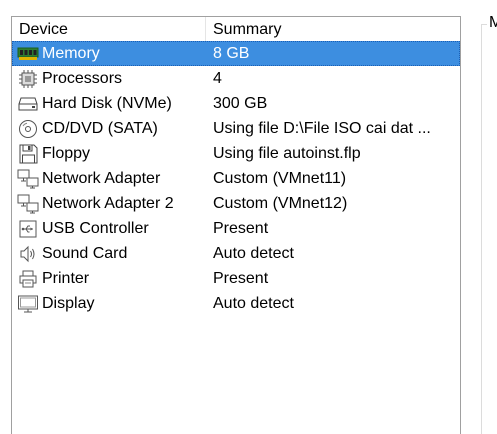 The height and width of the screenshot is (434, 497). I want to click on device-row-processors: Processors 4, so click(236, 78).